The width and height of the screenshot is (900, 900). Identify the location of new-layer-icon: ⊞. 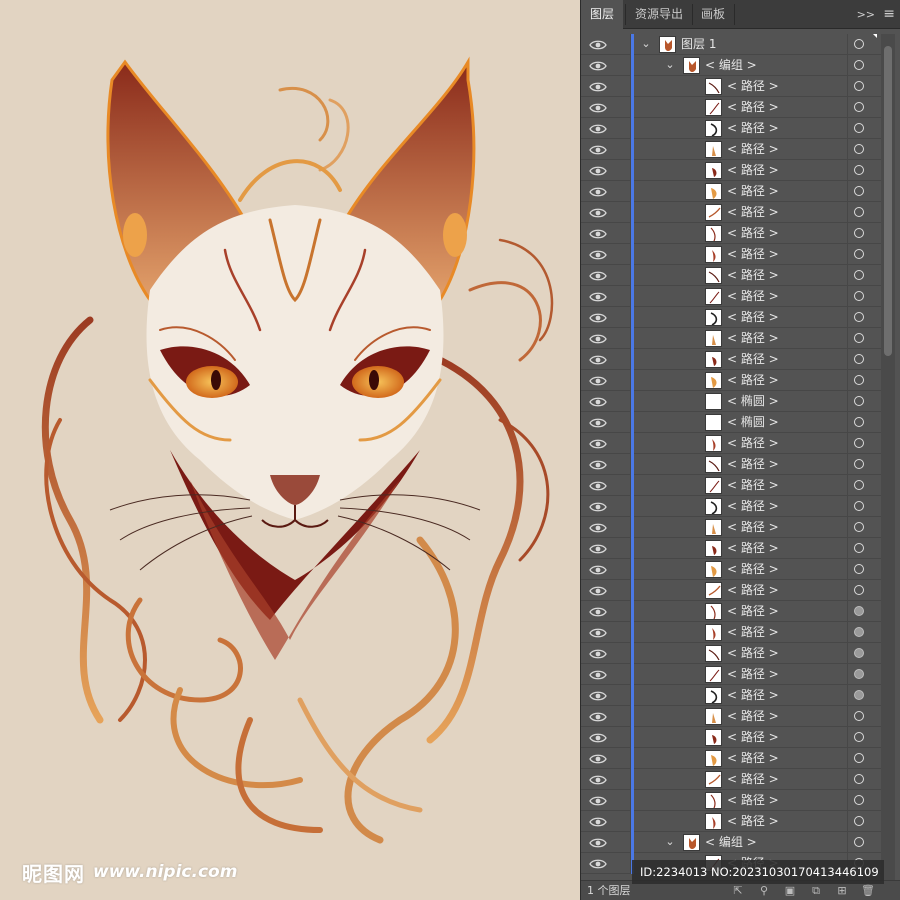
(842, 891).